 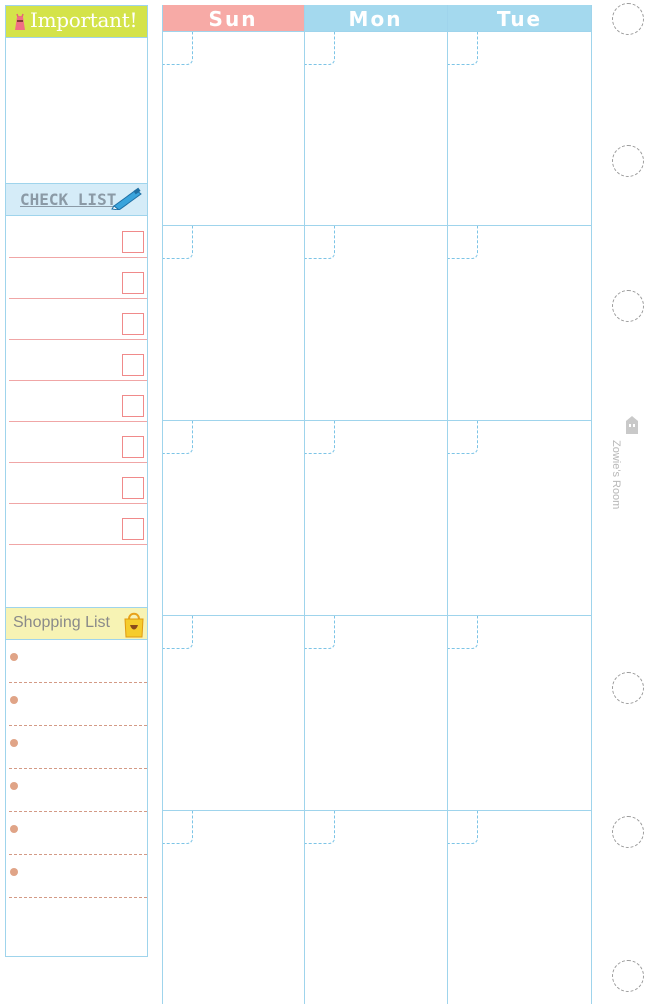 What do you see at coordinates (375, 18) in the screenshot?
I see `day-header-mon: Mon` at bounding box center [375, 18].